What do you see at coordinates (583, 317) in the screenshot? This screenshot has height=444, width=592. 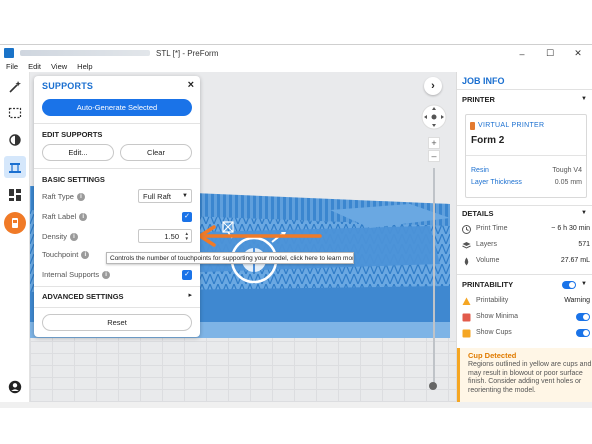 I see `show-minima-toggle` at bounding box center [583, 317].